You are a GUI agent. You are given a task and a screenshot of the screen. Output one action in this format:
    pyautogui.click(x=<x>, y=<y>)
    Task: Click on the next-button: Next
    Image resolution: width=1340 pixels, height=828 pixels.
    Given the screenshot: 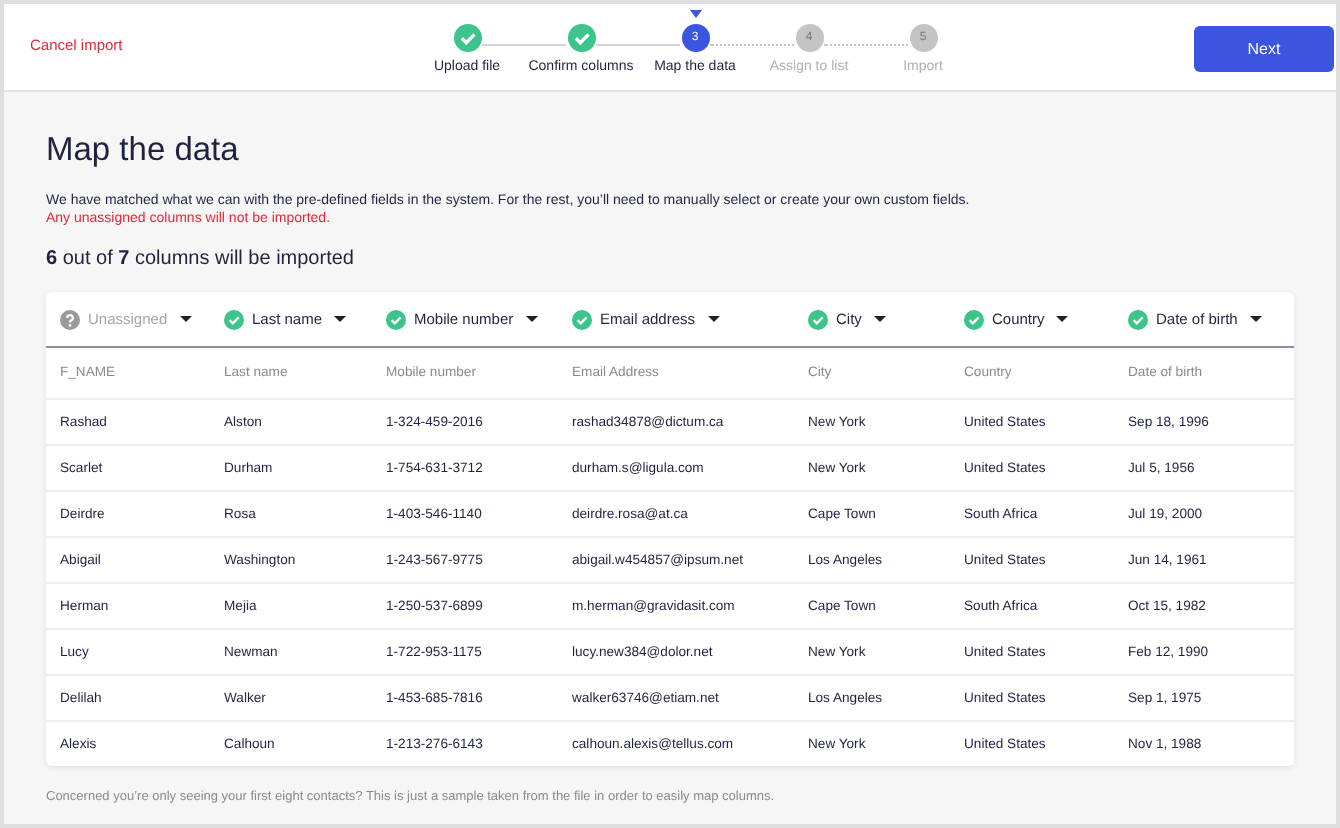 What is the action you would take?
    pyautogui.click(x=1264, y=49)
    